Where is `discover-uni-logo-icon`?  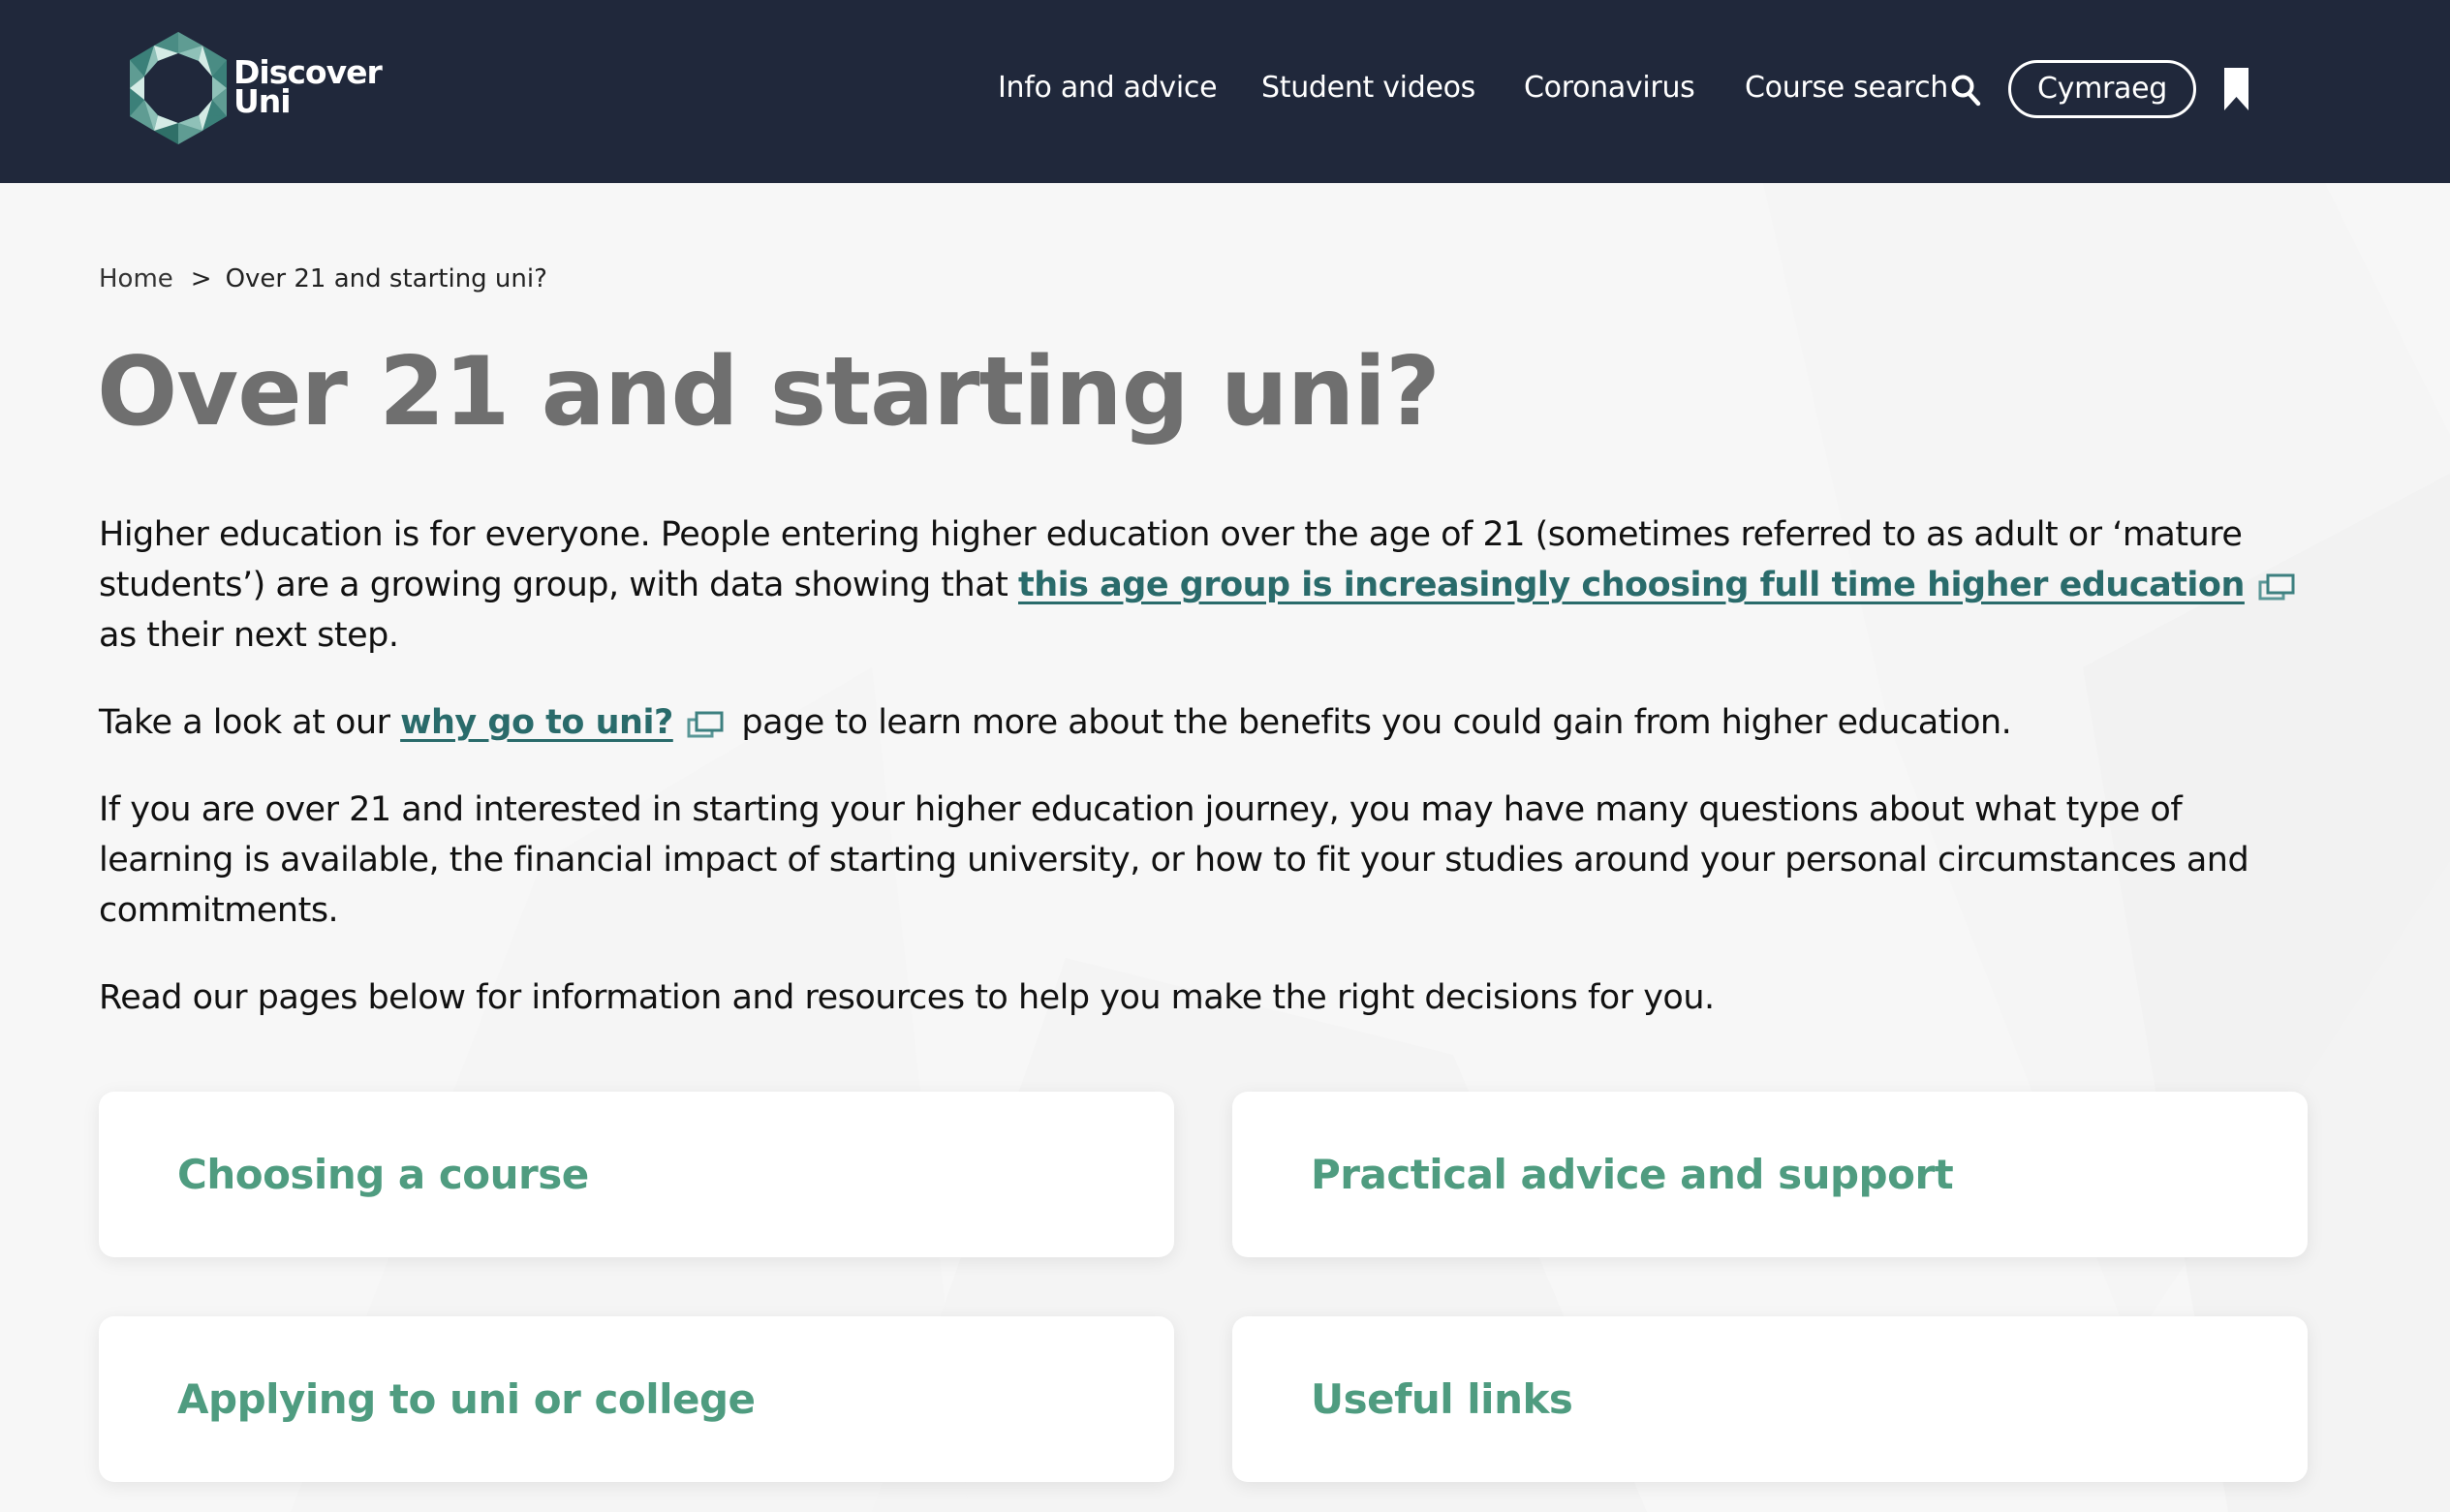
discover-uni-logo-icon is located at coordinates (178, 88).